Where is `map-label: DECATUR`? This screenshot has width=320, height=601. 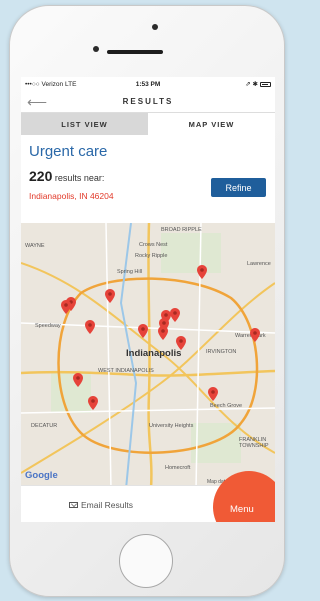 map-label: DECATUR is located at coordinates (44, 426).